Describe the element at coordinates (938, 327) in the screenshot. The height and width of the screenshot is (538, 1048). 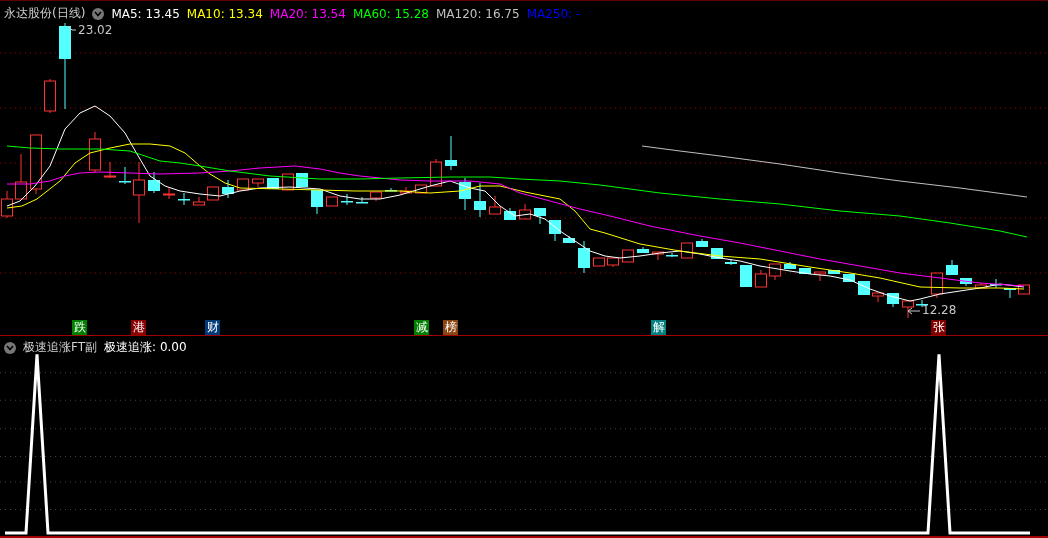
I see `event-tag: 张` at that location.